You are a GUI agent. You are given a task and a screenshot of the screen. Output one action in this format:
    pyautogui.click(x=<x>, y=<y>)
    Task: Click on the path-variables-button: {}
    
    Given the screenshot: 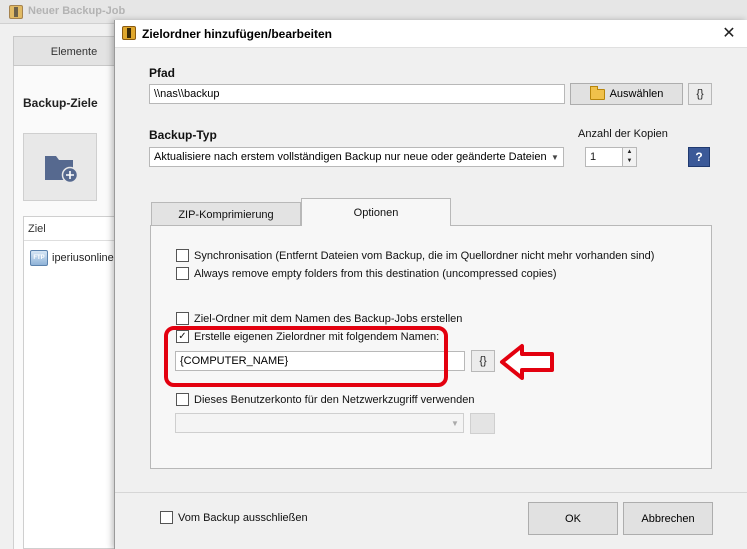 What is the action you would take?
    pyautogui.click(x=700, y=94)
    